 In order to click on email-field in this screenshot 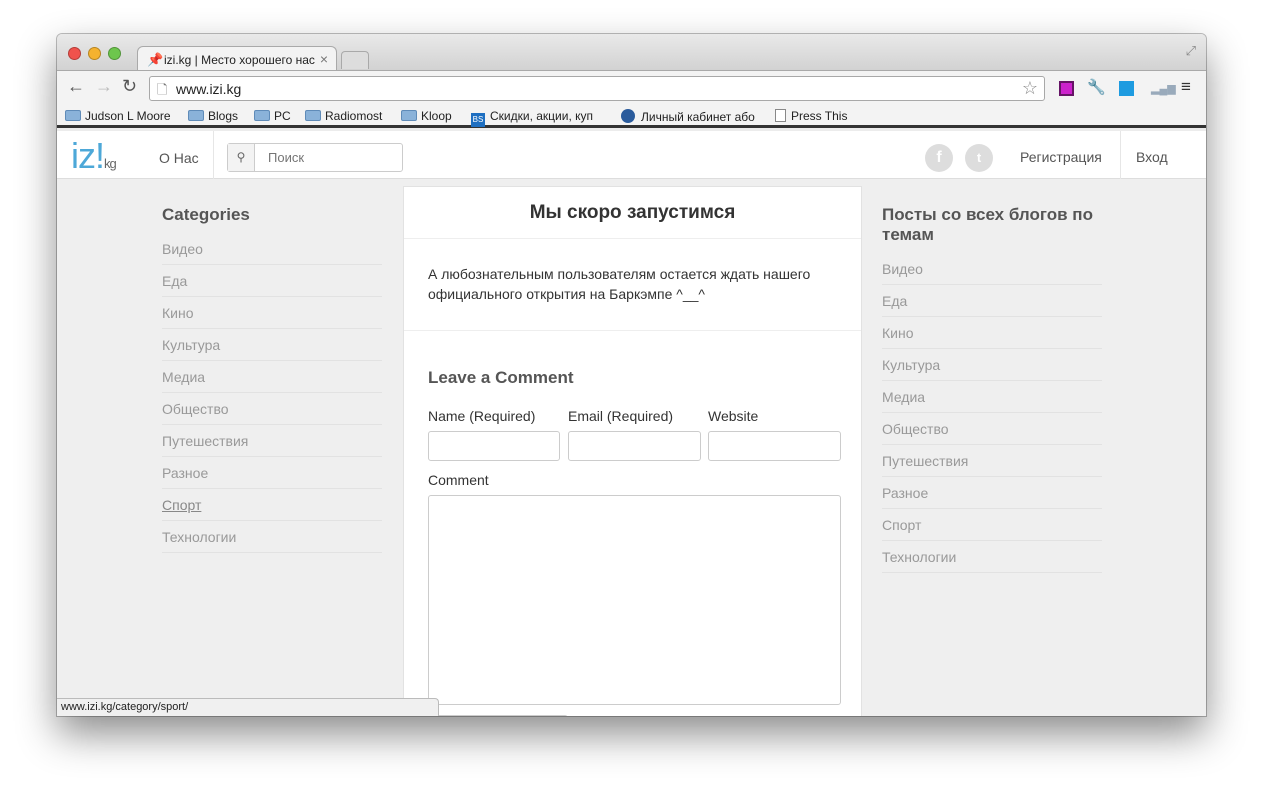, I will do `click(634, 446)`.